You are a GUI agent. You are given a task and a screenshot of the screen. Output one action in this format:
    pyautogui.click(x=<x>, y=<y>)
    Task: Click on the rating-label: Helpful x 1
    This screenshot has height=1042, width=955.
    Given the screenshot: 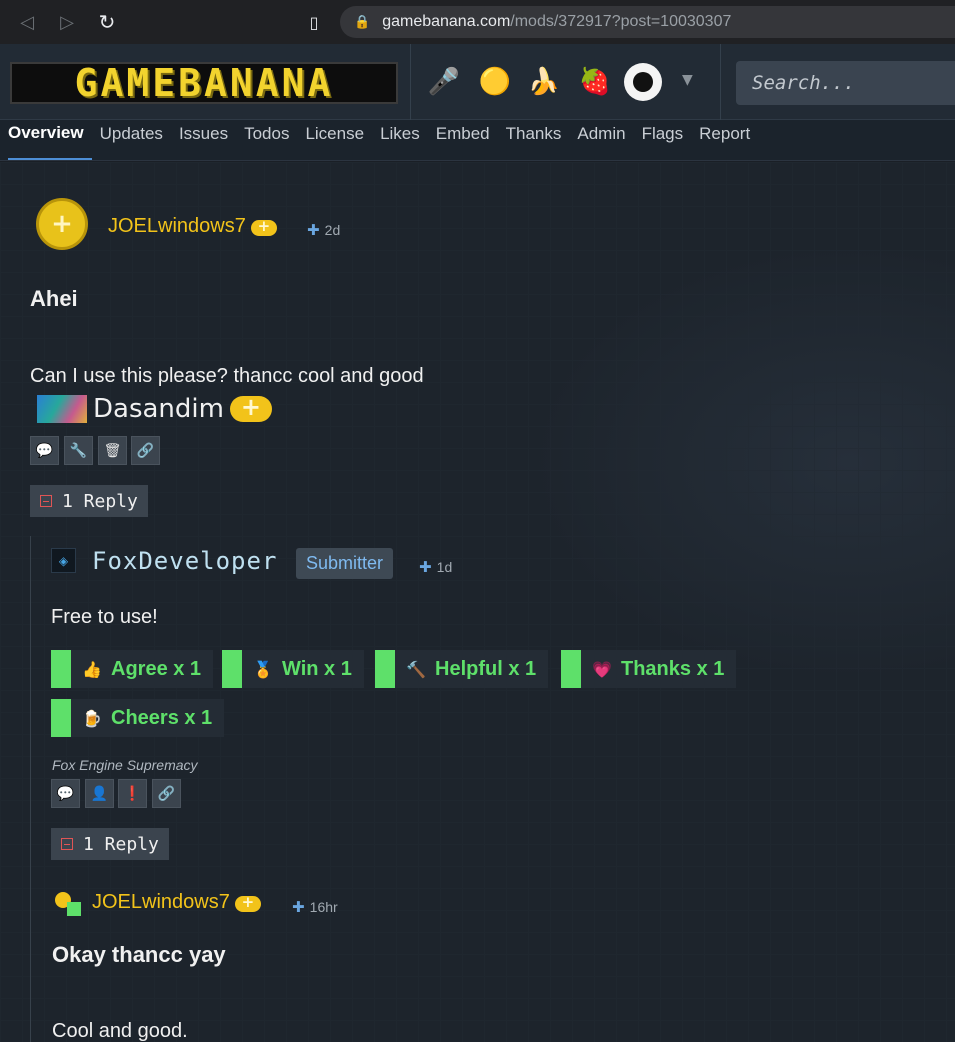 What is the action you would take?
    pyautogui.click(x=486, y=668)
    